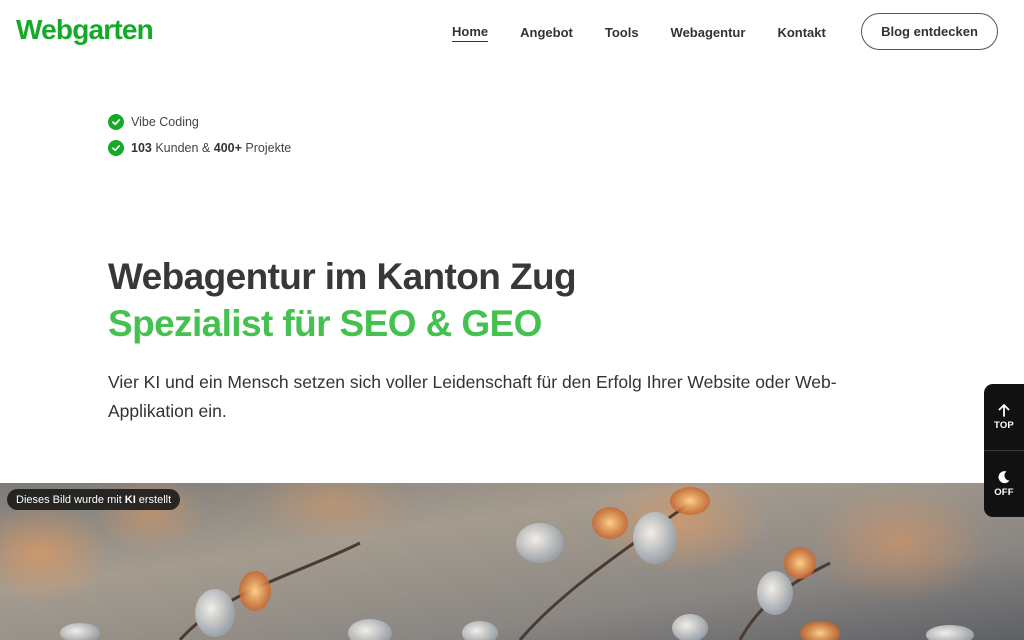 Image resolution: width=1024 pixels, height=640 pixels. What do you see at coordinates (546, 33) in the screenshot?
I see `nav-angebot: Angebot` at bounding box center [546, 33].